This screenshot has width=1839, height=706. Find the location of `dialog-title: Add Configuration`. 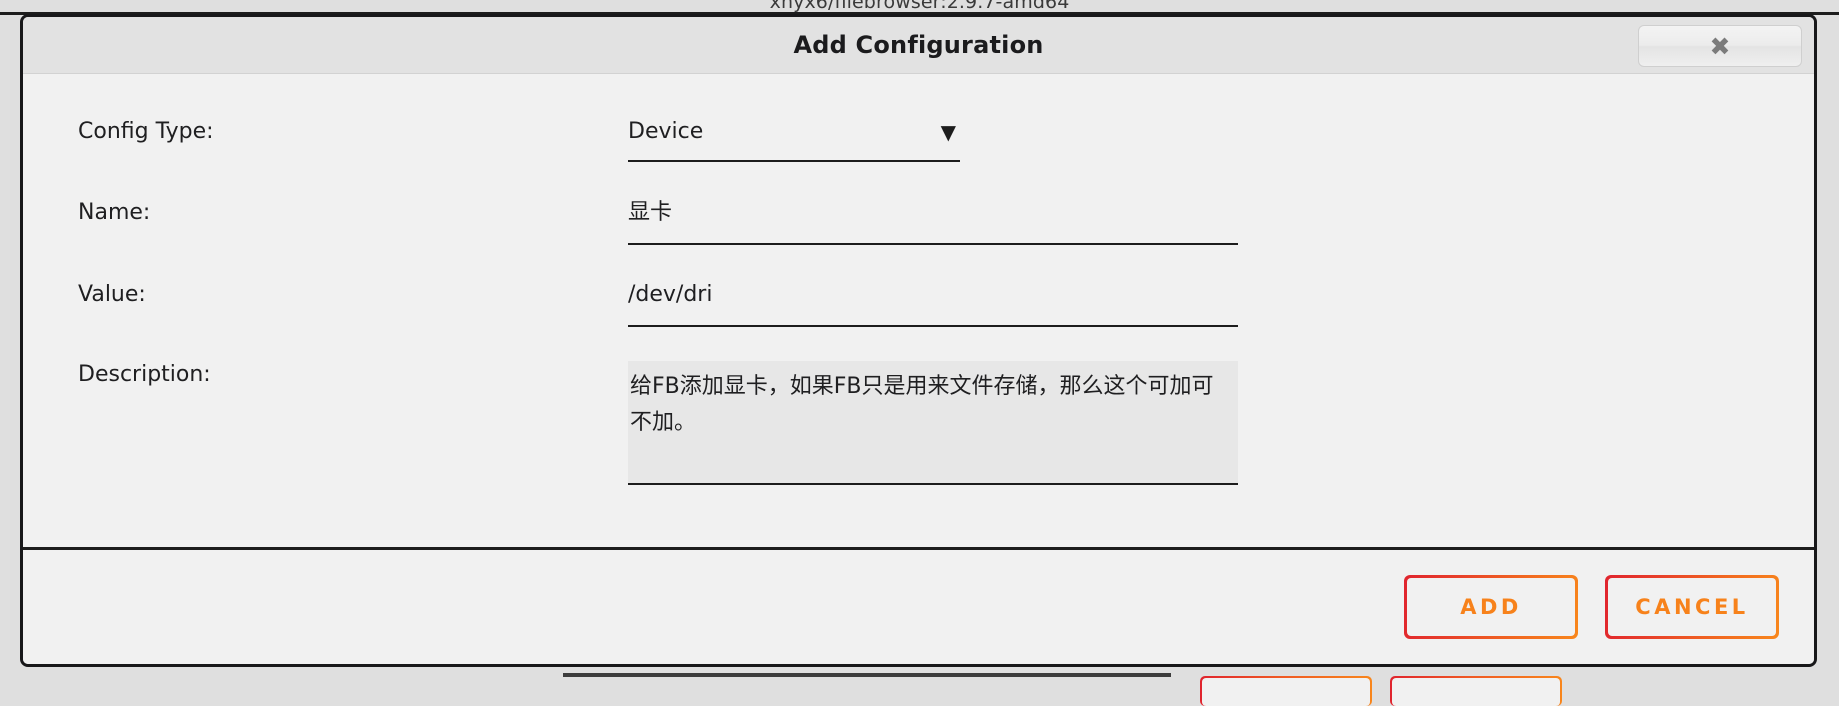

dialog-title: Add Configuration is located at coordinates (918, 45).